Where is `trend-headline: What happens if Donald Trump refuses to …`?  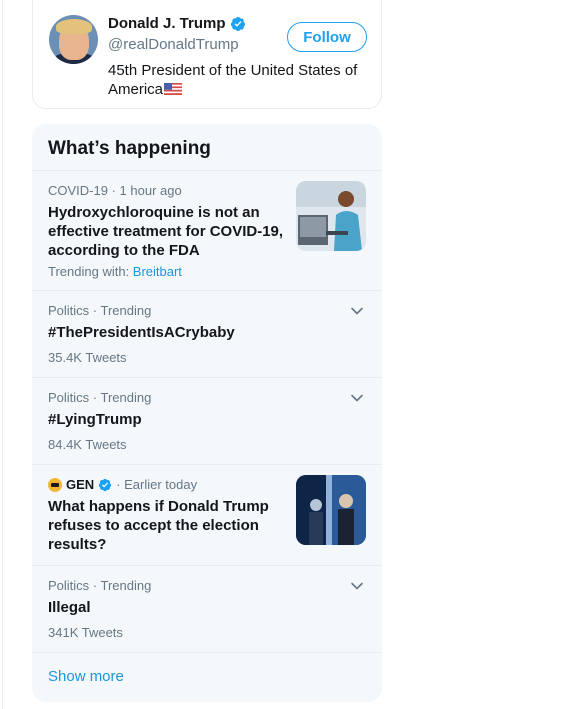 trend-headline: What happens if Donald Trump refuses to … is located at coordinates (168, 525).